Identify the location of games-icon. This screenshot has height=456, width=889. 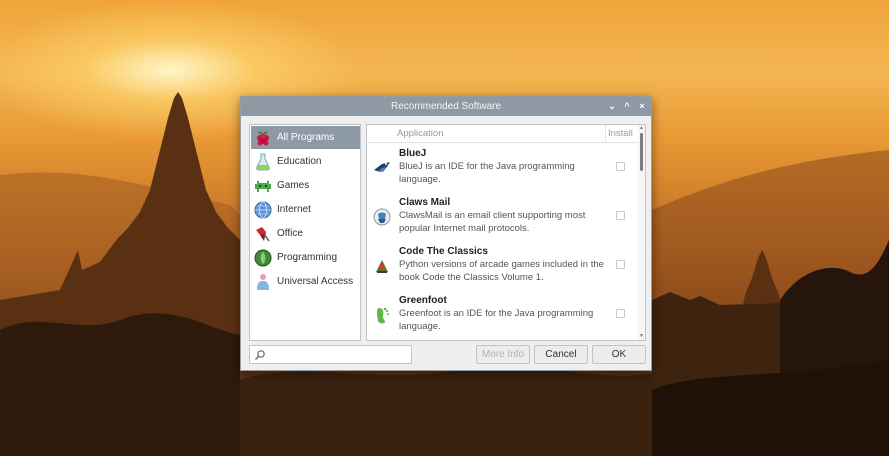
(263, 186).